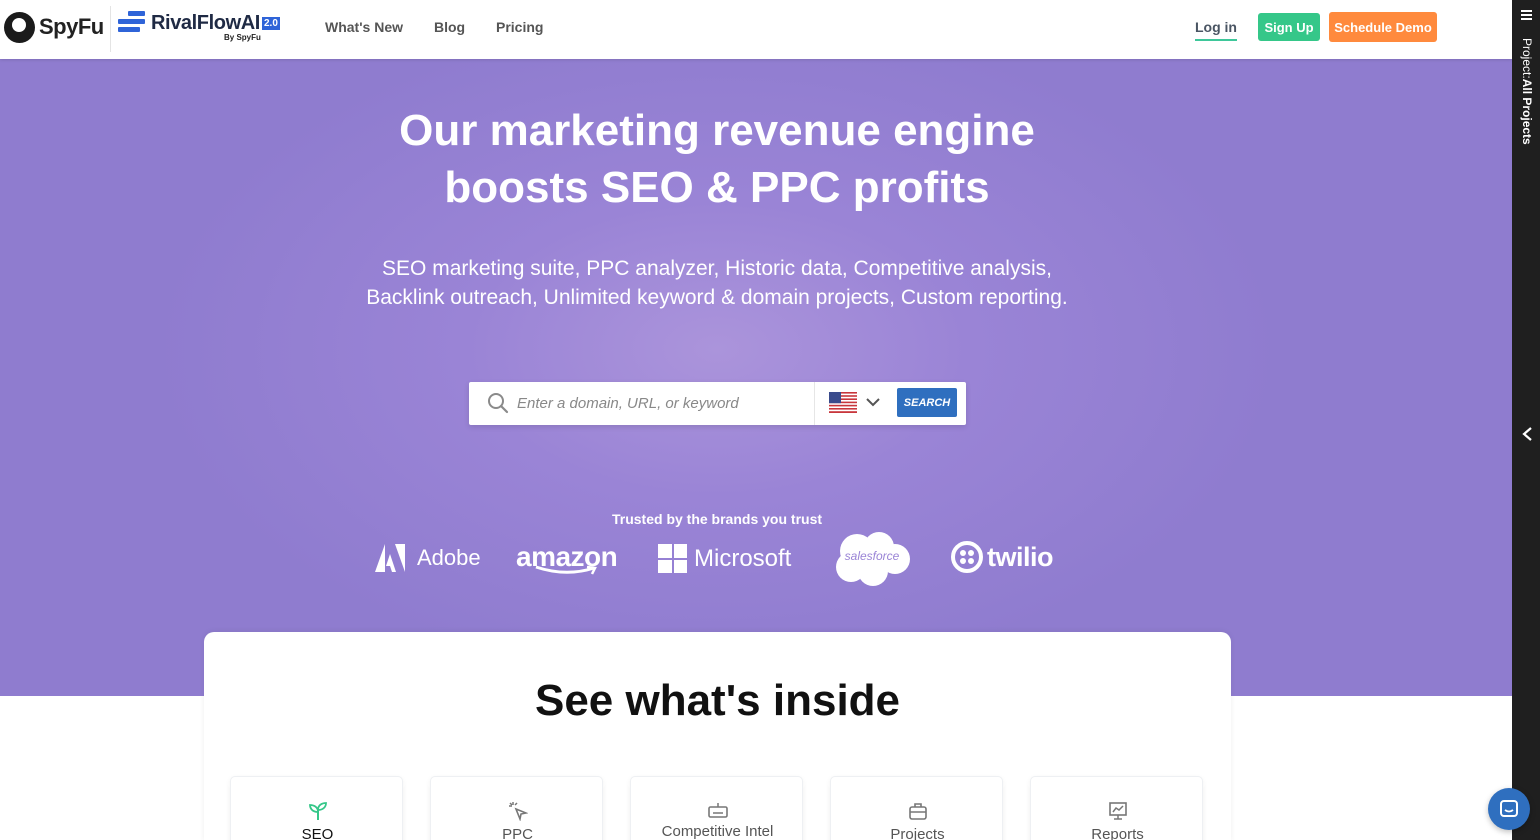  I want to click on search-button: SEARCH, so click(927, 402).